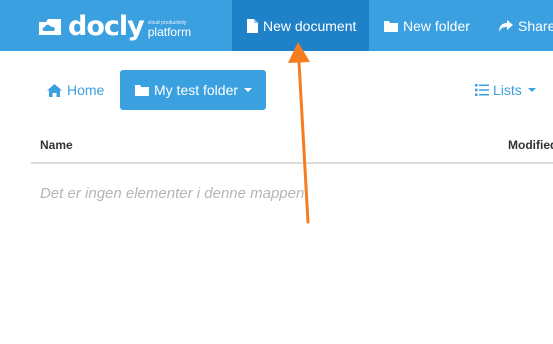 The image size is (553, 344). Describe the element at coordinates (50, 27) in the screenshot. I see `cloud-folder-icon` at that location.